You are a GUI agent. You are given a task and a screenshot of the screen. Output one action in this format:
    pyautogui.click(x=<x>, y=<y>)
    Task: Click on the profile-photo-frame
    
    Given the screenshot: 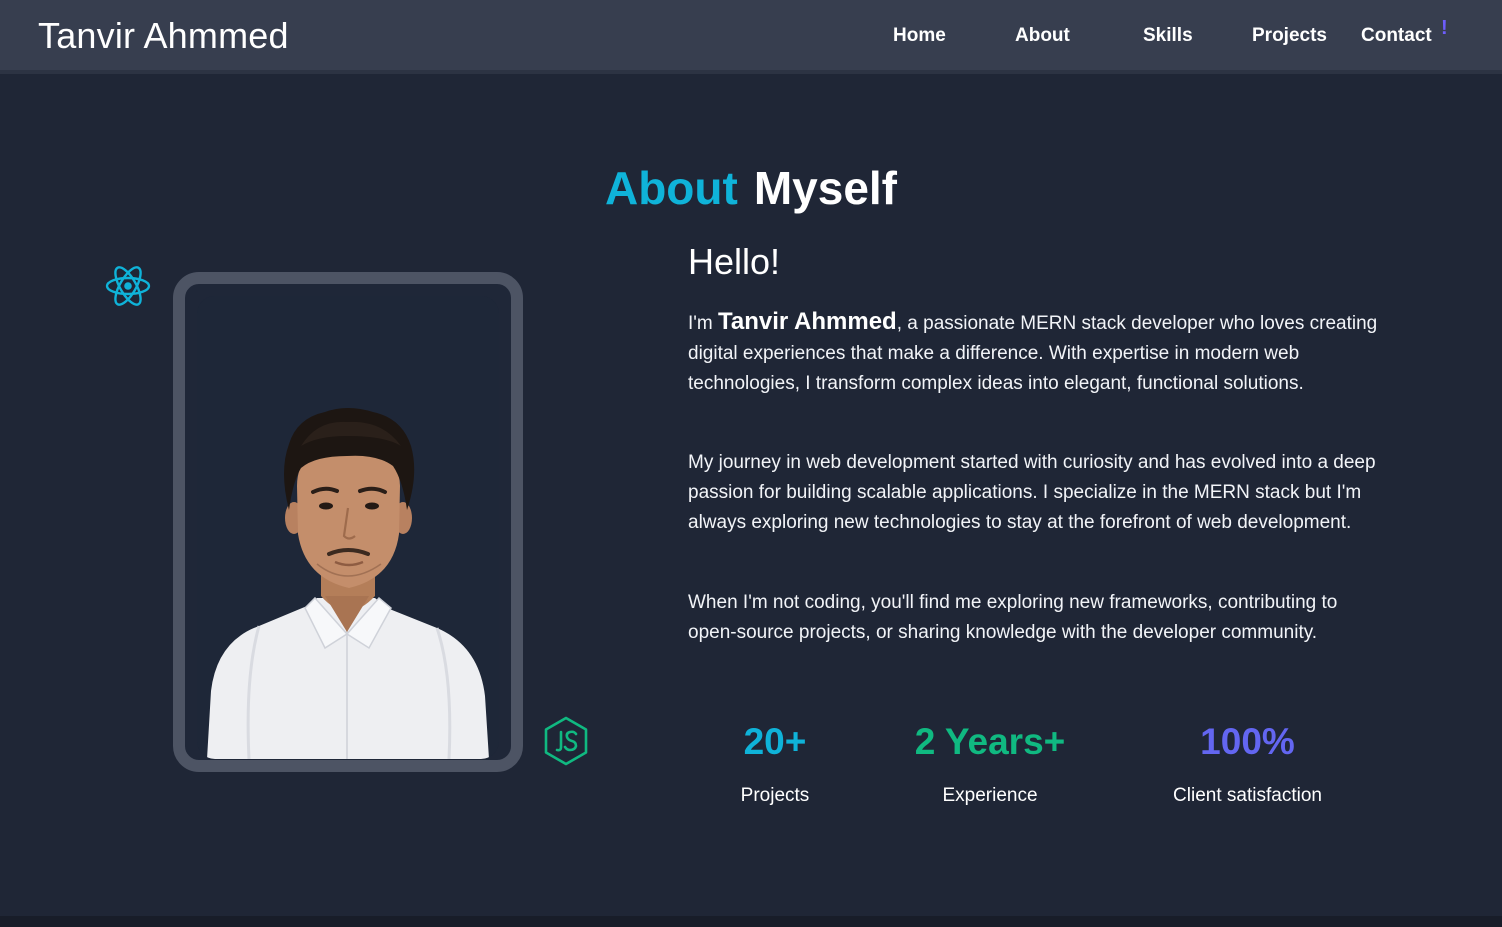 What is the action you would take?
    pyautogui.click(x=348, y=522)
    